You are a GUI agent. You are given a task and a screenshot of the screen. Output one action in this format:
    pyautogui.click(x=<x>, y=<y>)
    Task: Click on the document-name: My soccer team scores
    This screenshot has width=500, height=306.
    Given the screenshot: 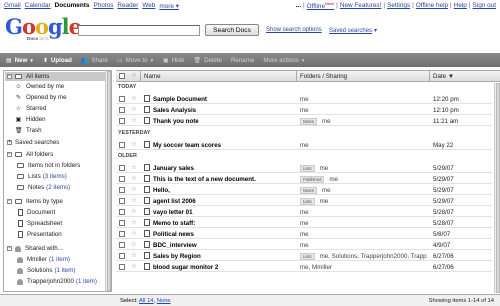 What is the action you would take?
    pyautogui.click(x=187, y=145)
    